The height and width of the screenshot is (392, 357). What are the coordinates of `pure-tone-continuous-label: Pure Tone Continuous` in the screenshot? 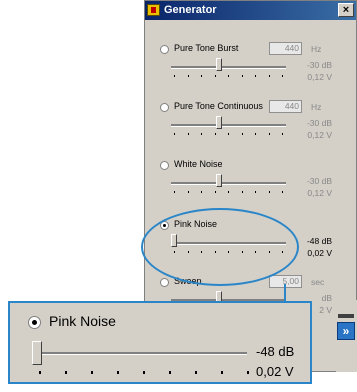 It's located at (218, 106).